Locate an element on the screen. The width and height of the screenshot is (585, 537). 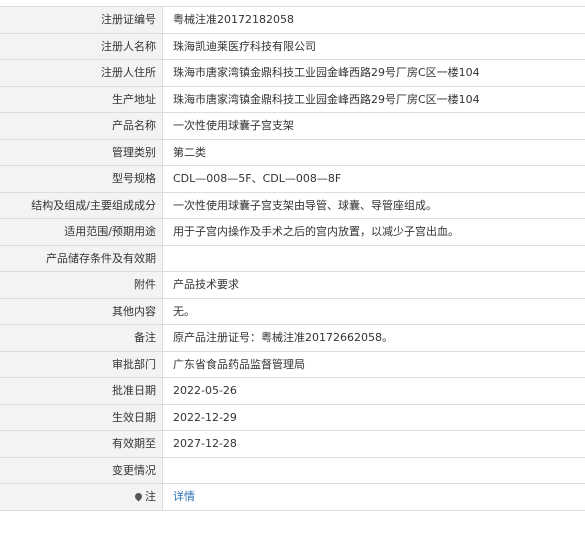
row-registrant-name: 注册人名称 珠海凯迪莱医疗科技有限公司 is located at coordinates (292, 46).